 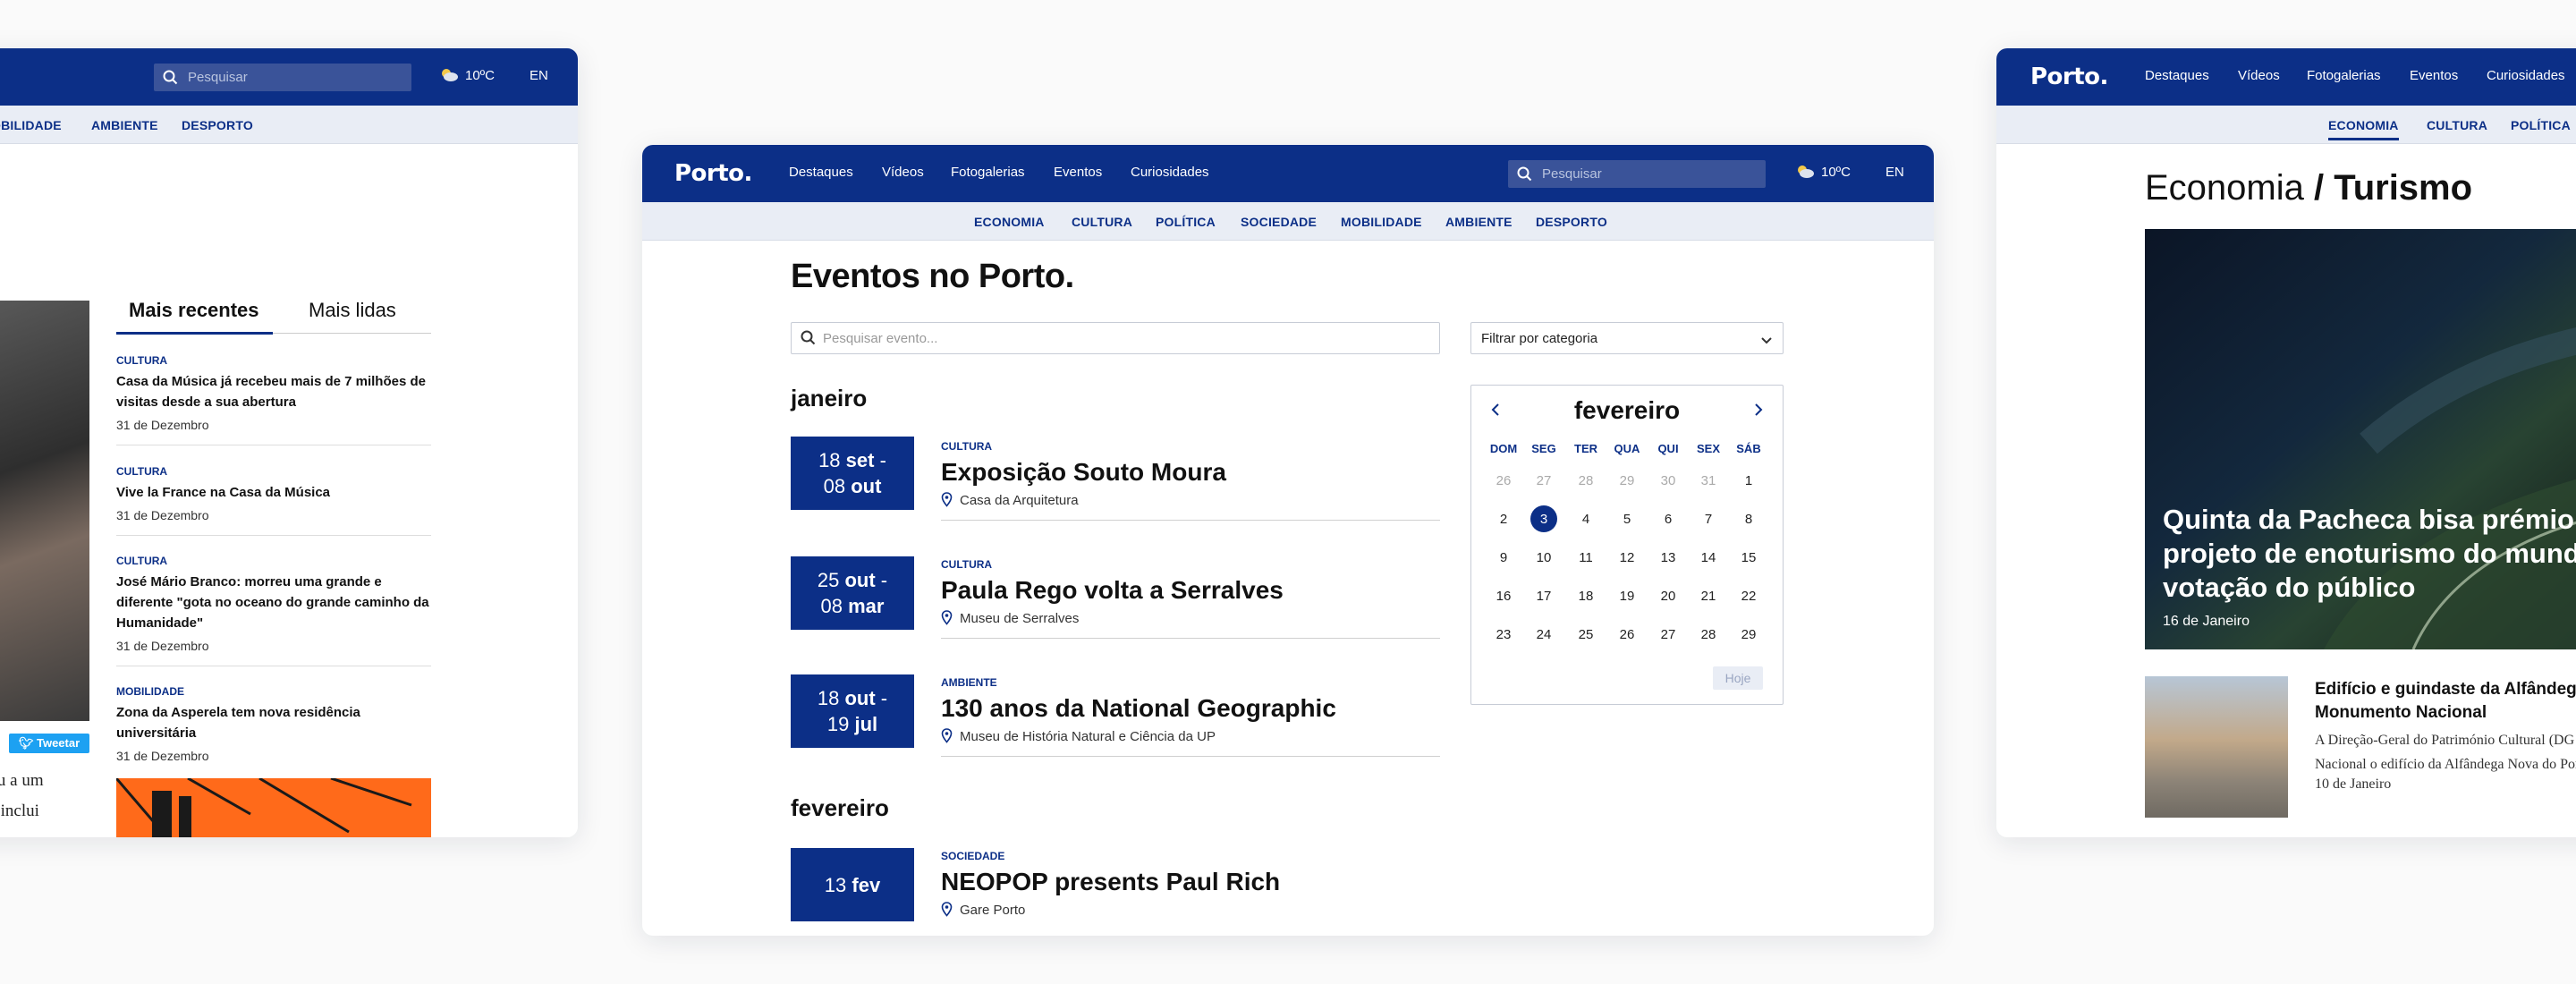 What do you see at coordinates (1627, 596) in the screenshot?
I see `calendar-day: 19` at bounding box center [1627, 596].